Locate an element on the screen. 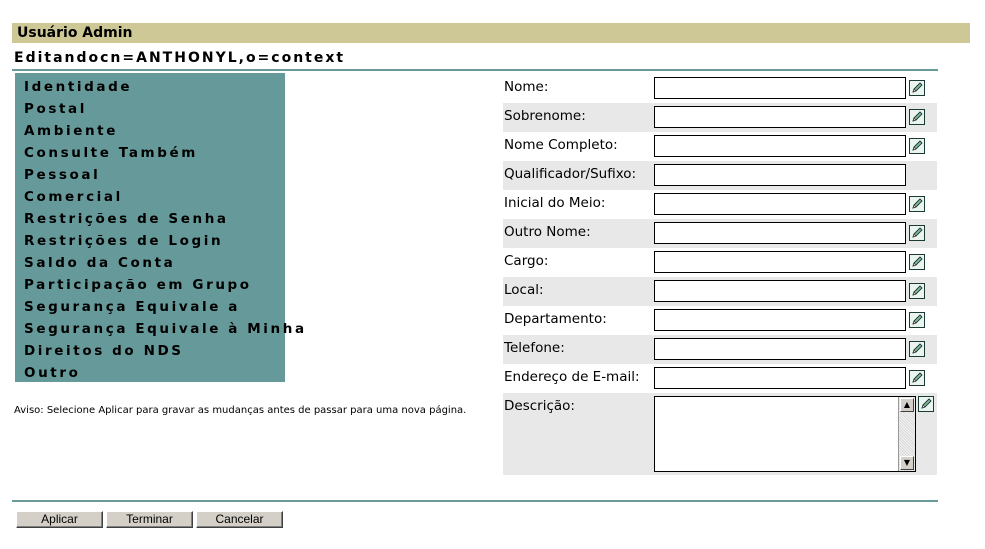  field-row-inicial-do-meio: Inicial do Meio: is located at coordinates (720, 204).